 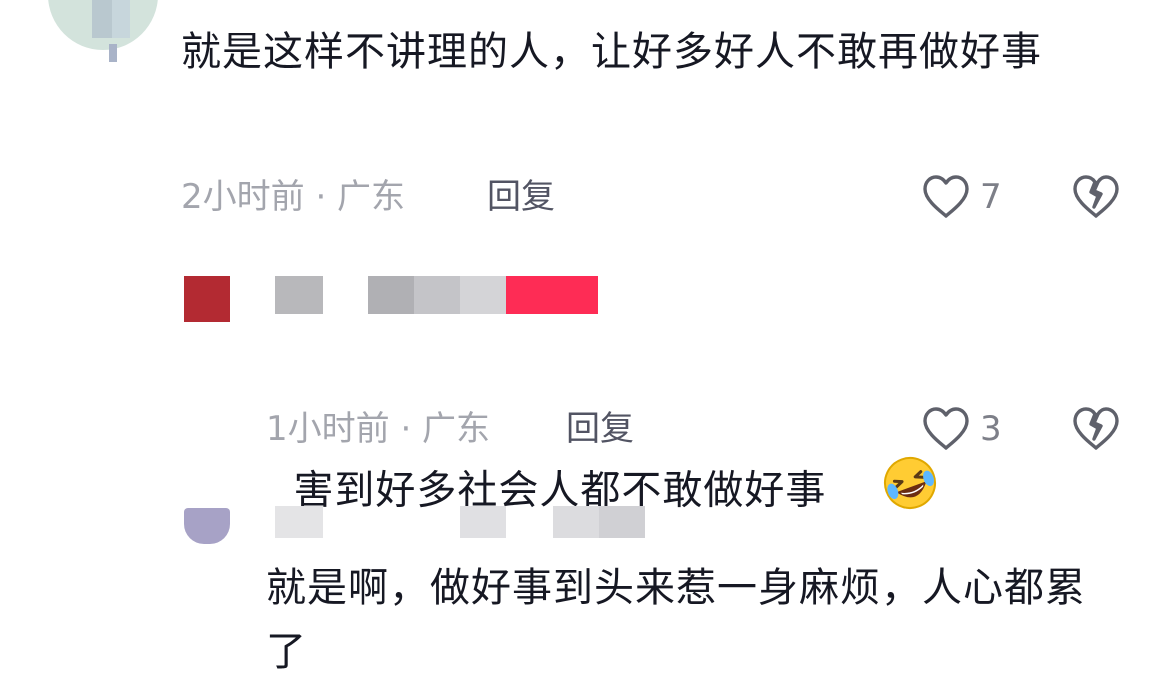 What do you see at coordinates (991, 429) in the screenshot?
I see `like-count: 3` at bounding box center [991, 429].